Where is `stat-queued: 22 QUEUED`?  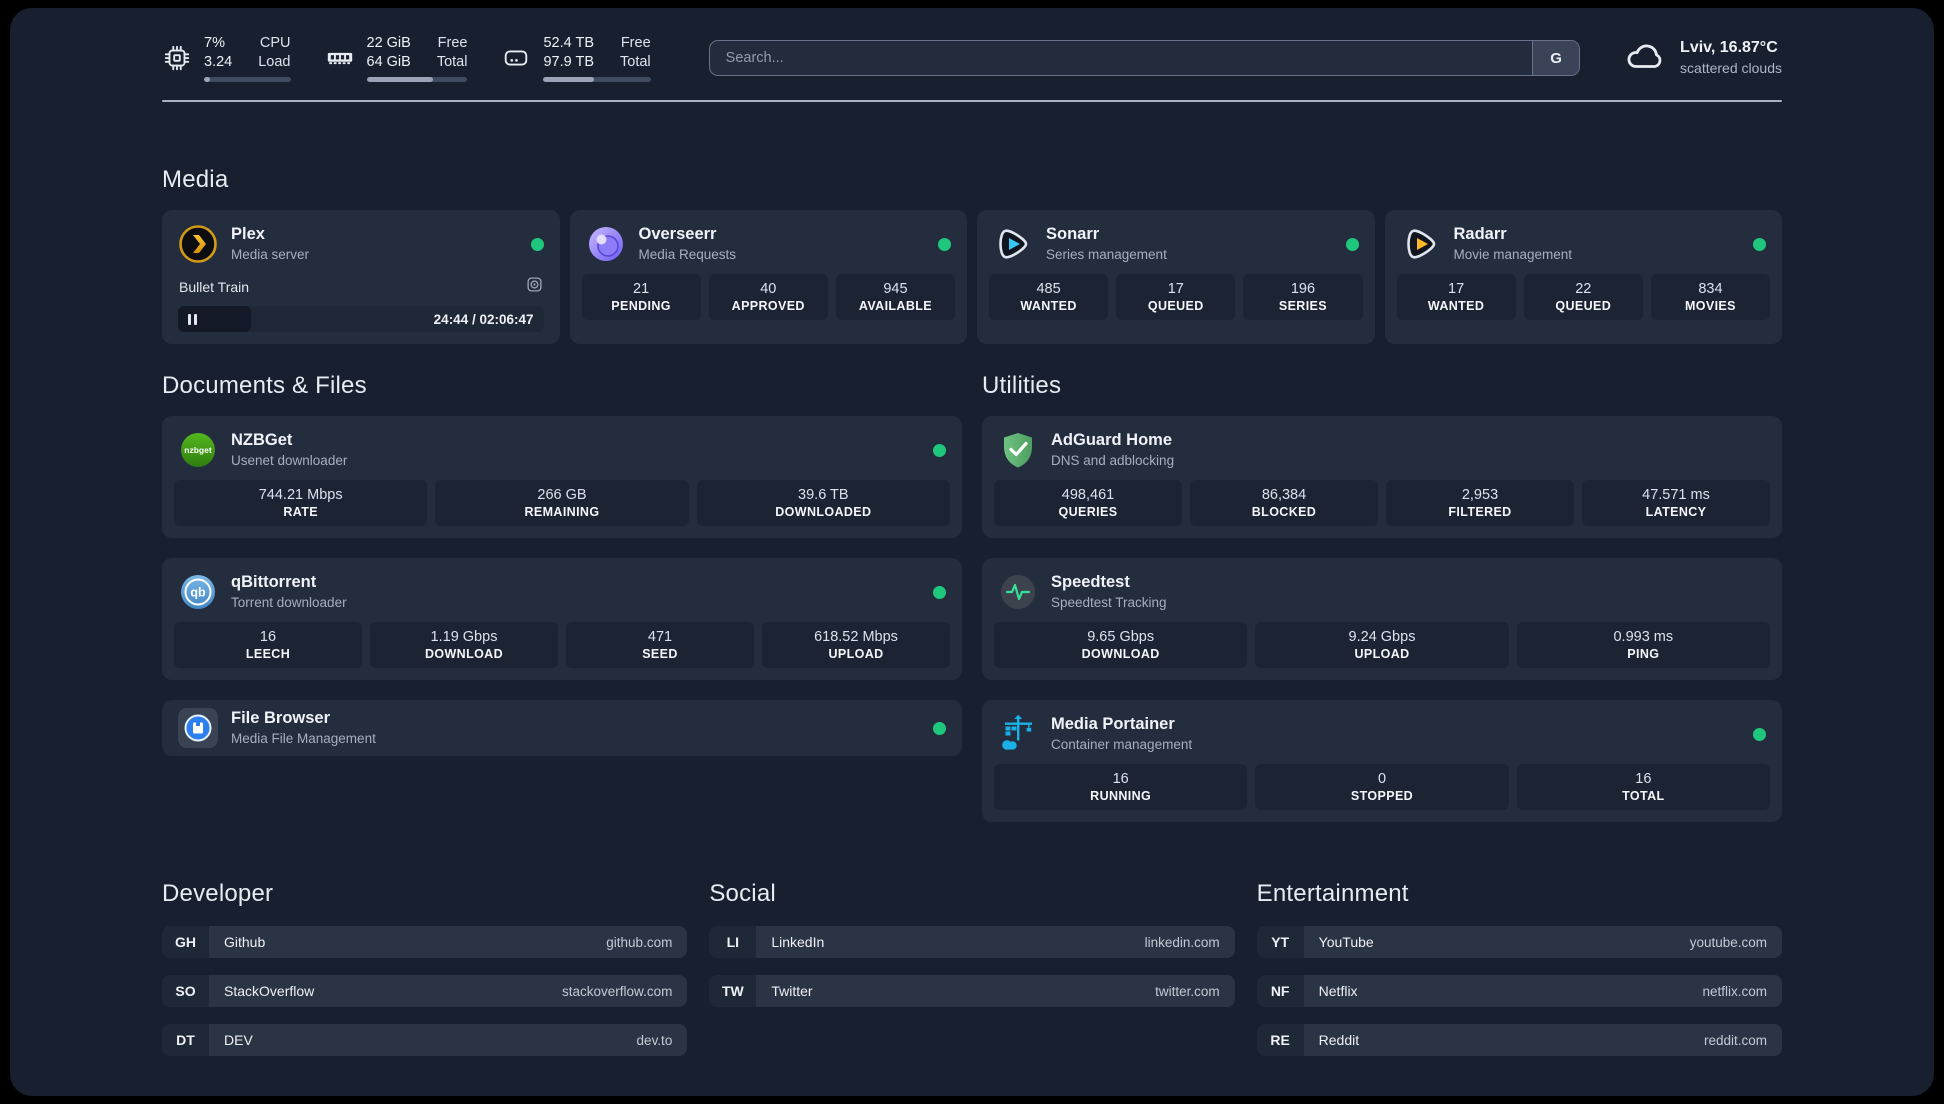 stat-queued: 22 QUEUED is located at coordinates (1583, 297).